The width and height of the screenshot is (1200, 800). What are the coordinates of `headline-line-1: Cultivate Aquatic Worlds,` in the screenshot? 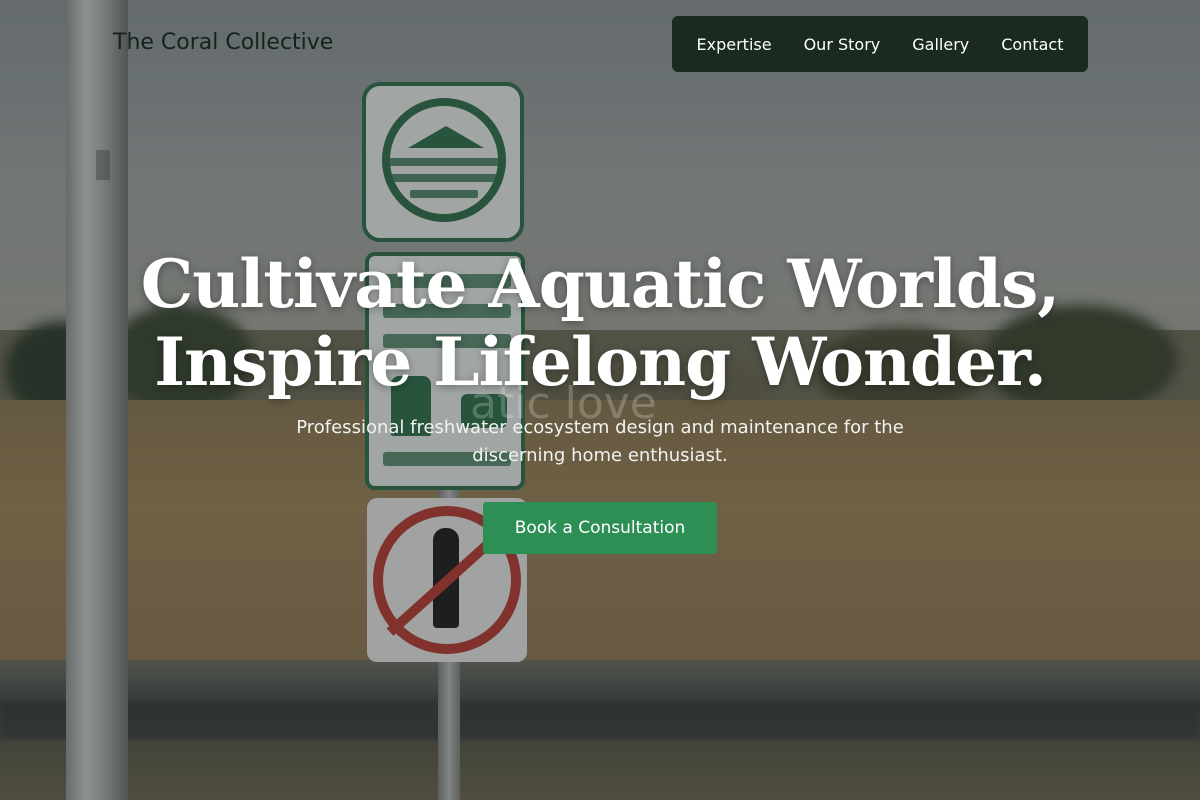 It's located at (600, 284).